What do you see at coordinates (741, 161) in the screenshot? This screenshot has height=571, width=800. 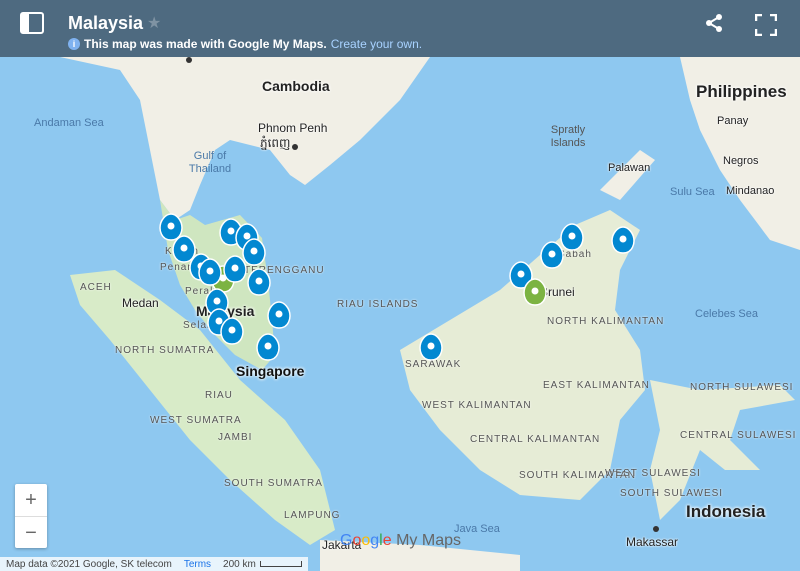 I see `label-negros: Negros` at bounding box center [741, 161].